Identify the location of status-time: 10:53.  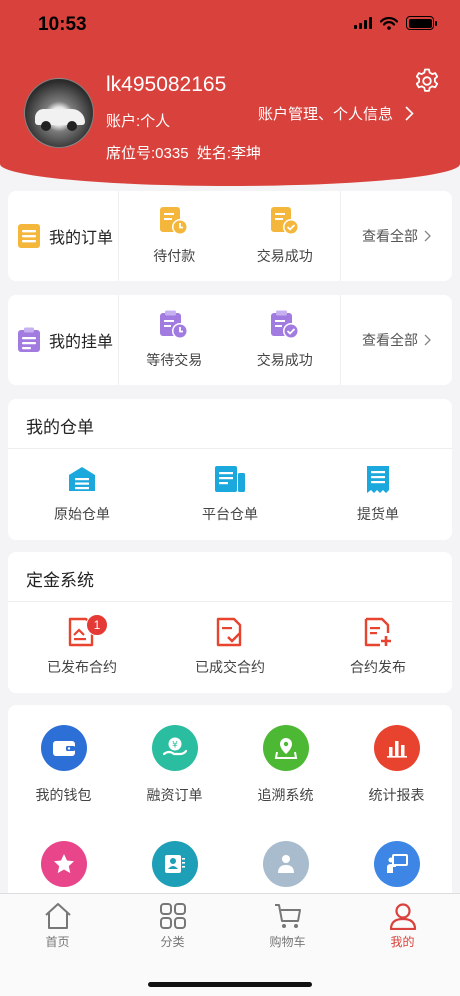
(62, 24).